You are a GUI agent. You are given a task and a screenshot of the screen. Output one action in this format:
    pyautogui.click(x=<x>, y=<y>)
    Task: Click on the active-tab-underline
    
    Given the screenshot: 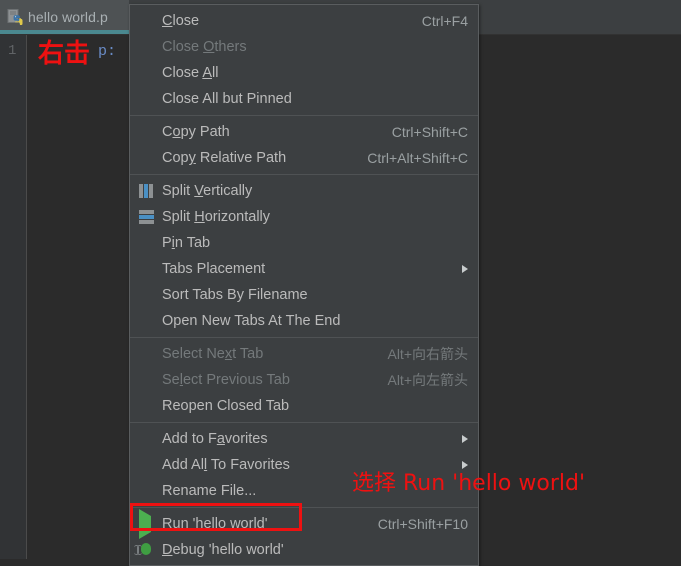 What is the action you would take?
    pyautogui.click(x=64, y=32)
    